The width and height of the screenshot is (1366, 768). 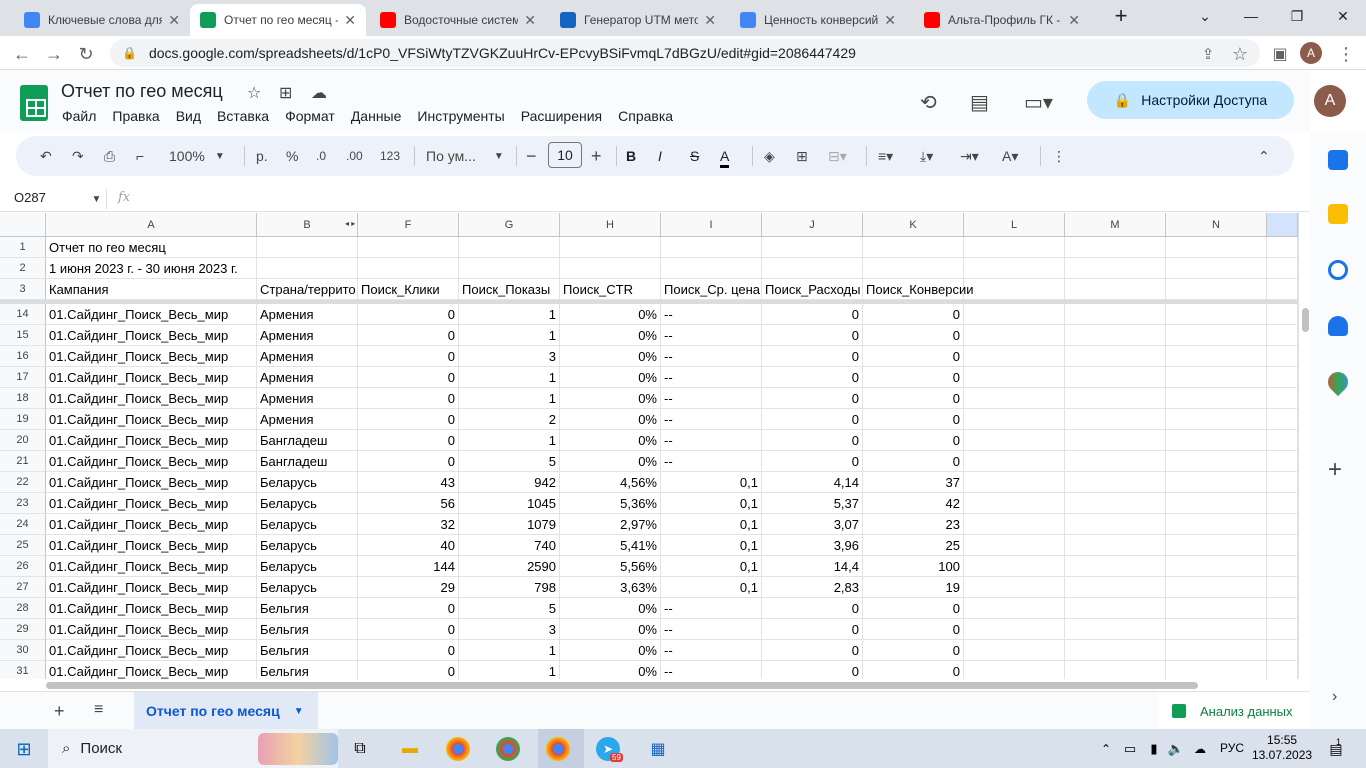 I want to click on chrome-icon, so click(x=458, y=749).